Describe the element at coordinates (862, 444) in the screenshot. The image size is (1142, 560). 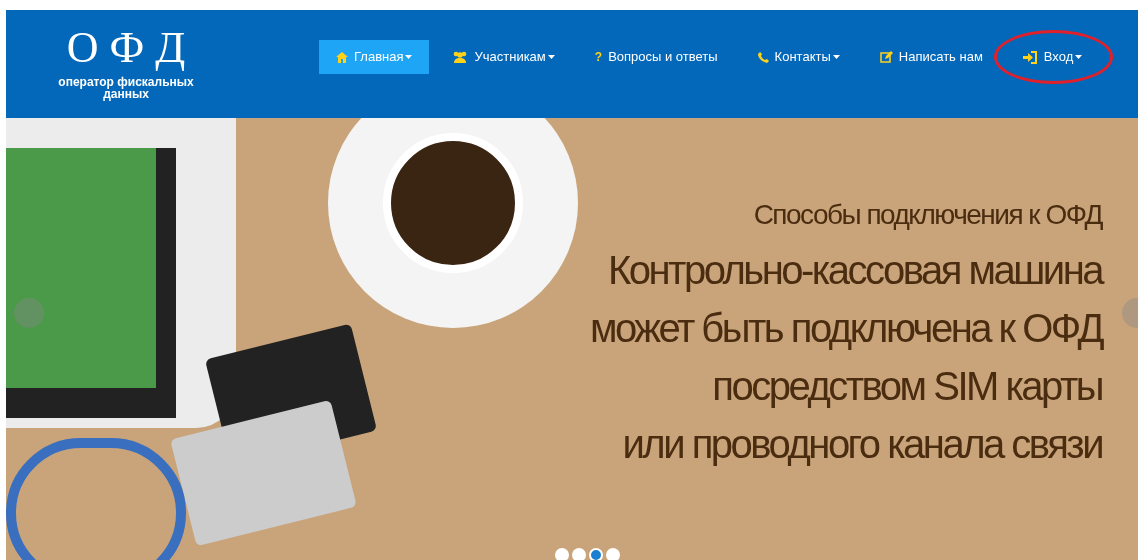
I see `slide-caption-line: или проводного канала связи` at that location.